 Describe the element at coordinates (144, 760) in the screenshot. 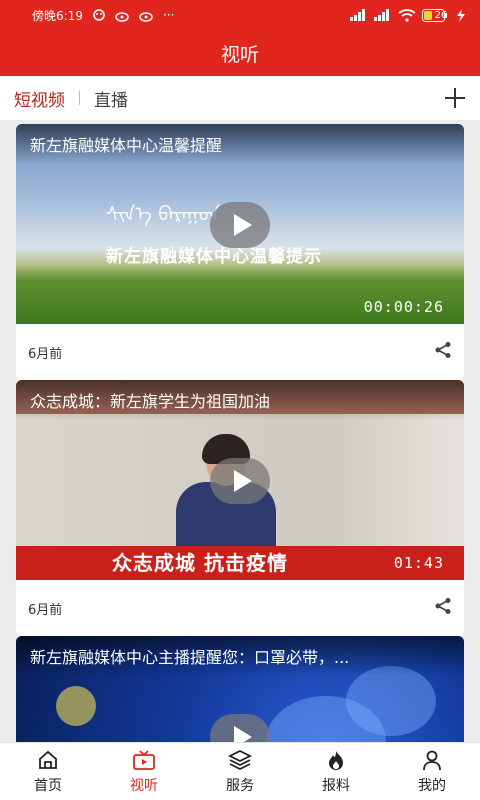

I see `tv-icon` at that location.